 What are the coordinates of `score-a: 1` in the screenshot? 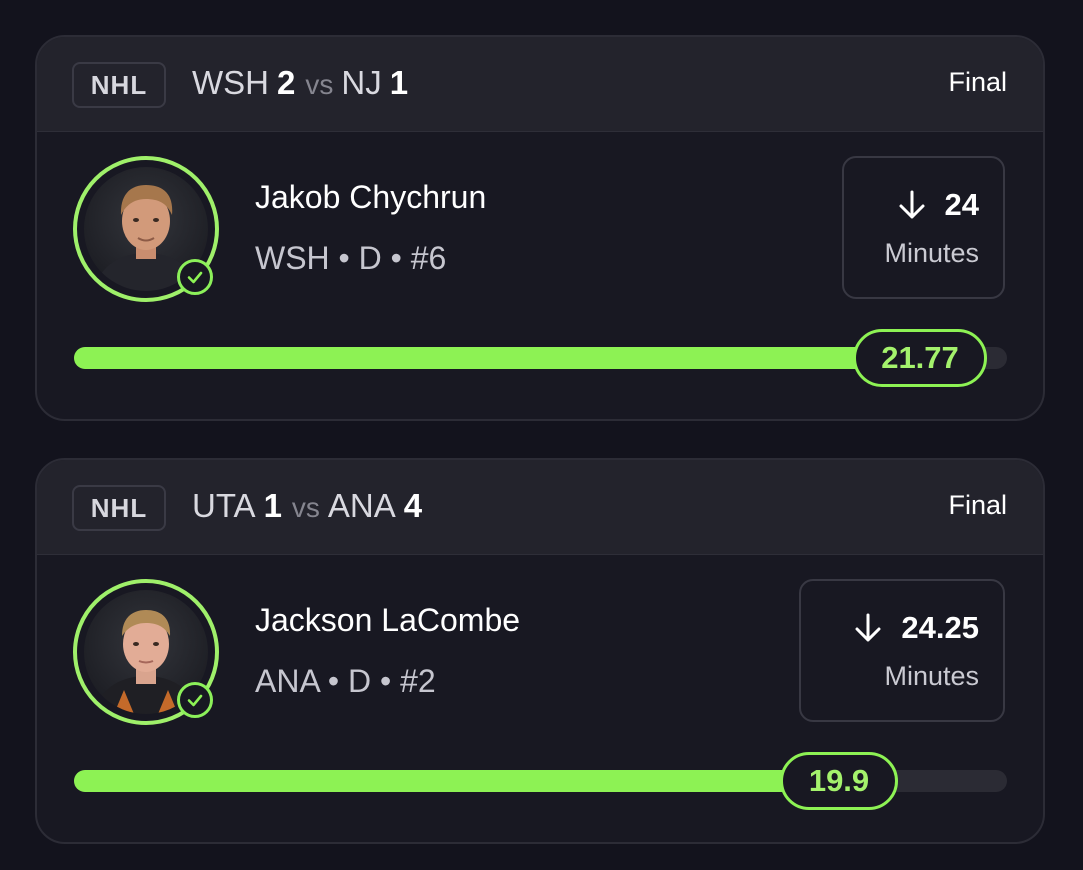 It's located at (272, 505).